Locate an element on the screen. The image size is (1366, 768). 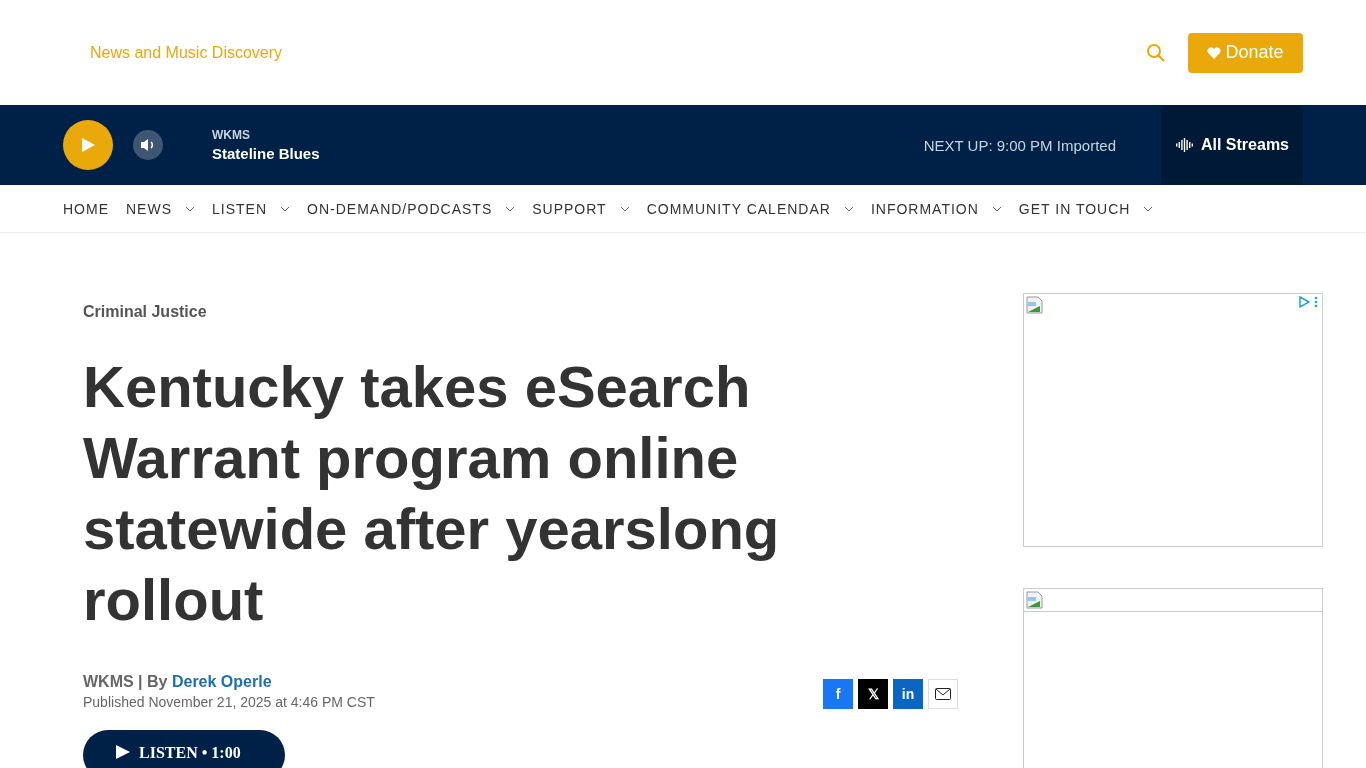
volume-button is located at coordinates (148, 145).